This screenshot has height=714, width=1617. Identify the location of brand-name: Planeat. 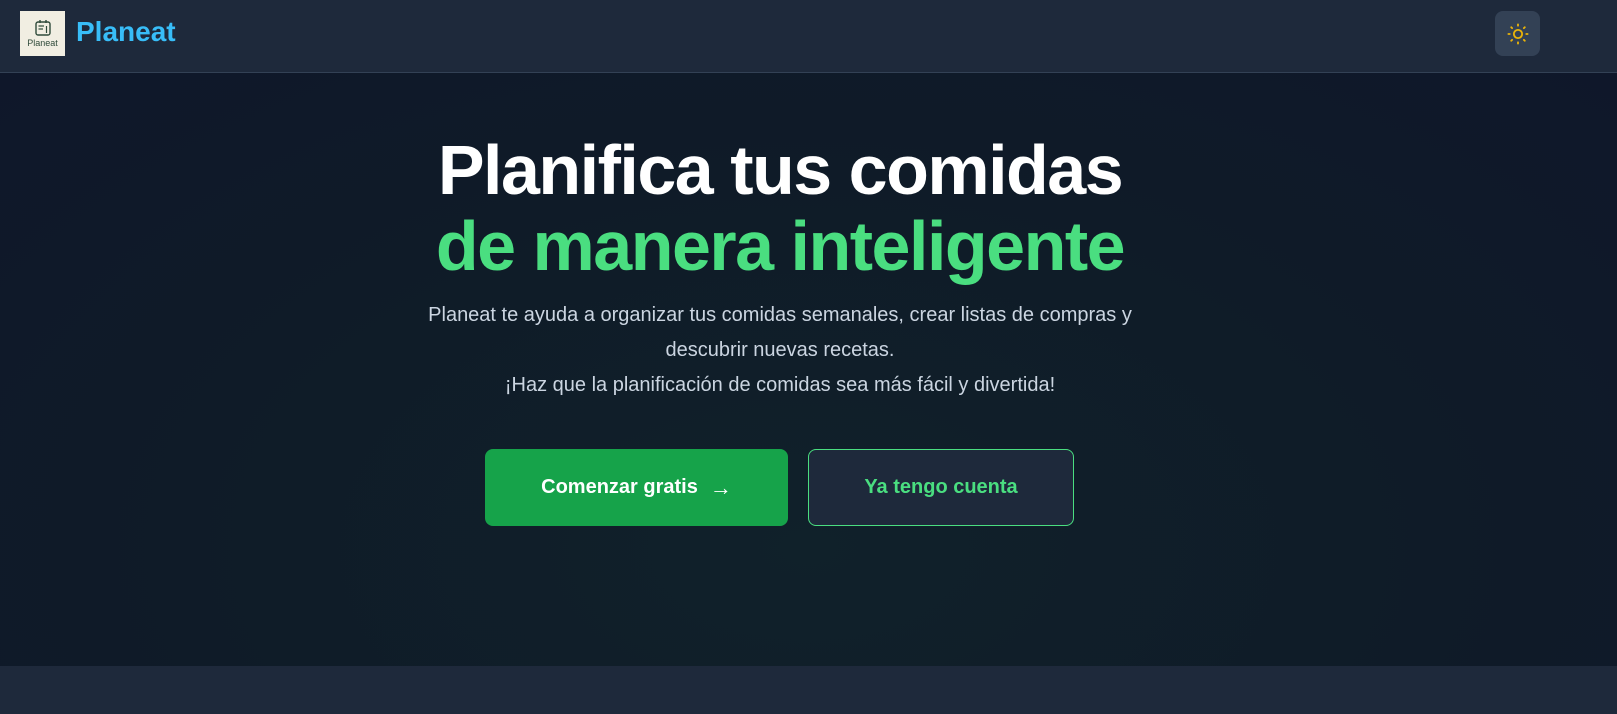
(126, 32).